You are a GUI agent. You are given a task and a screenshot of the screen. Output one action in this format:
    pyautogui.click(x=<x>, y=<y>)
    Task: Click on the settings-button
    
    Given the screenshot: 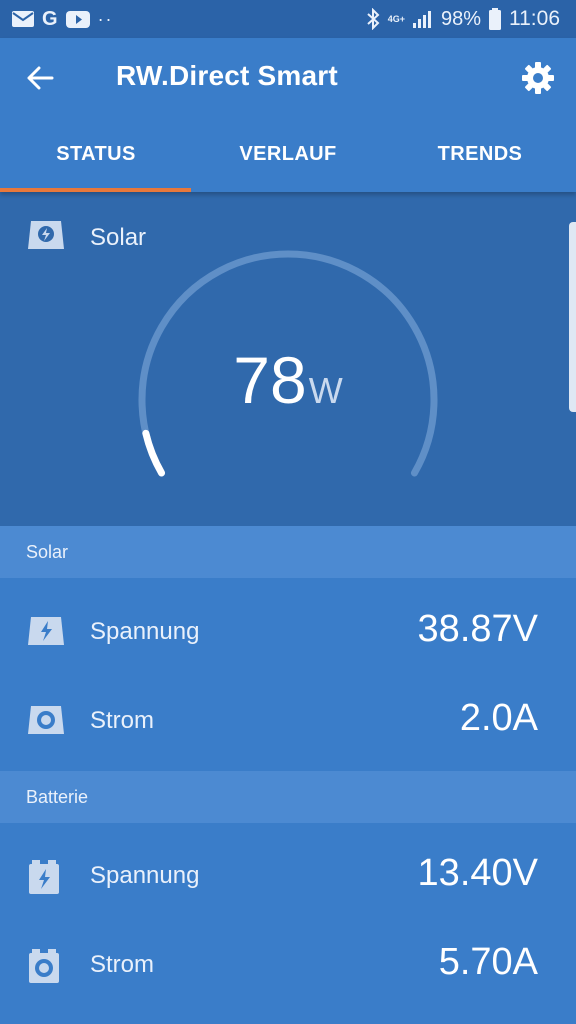 What is the action you would take?
    pyautogui.click(x=538, y=78)
    